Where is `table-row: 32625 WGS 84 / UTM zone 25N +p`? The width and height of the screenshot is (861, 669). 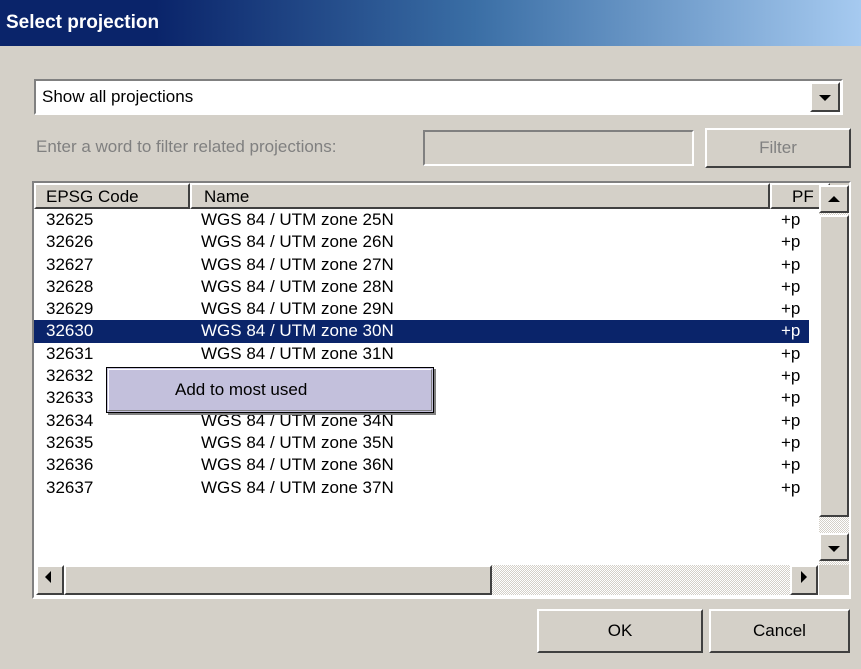
table-row: 32625 WGS 84 / UTM zone 25N +p is located at coordinates (421, 220).